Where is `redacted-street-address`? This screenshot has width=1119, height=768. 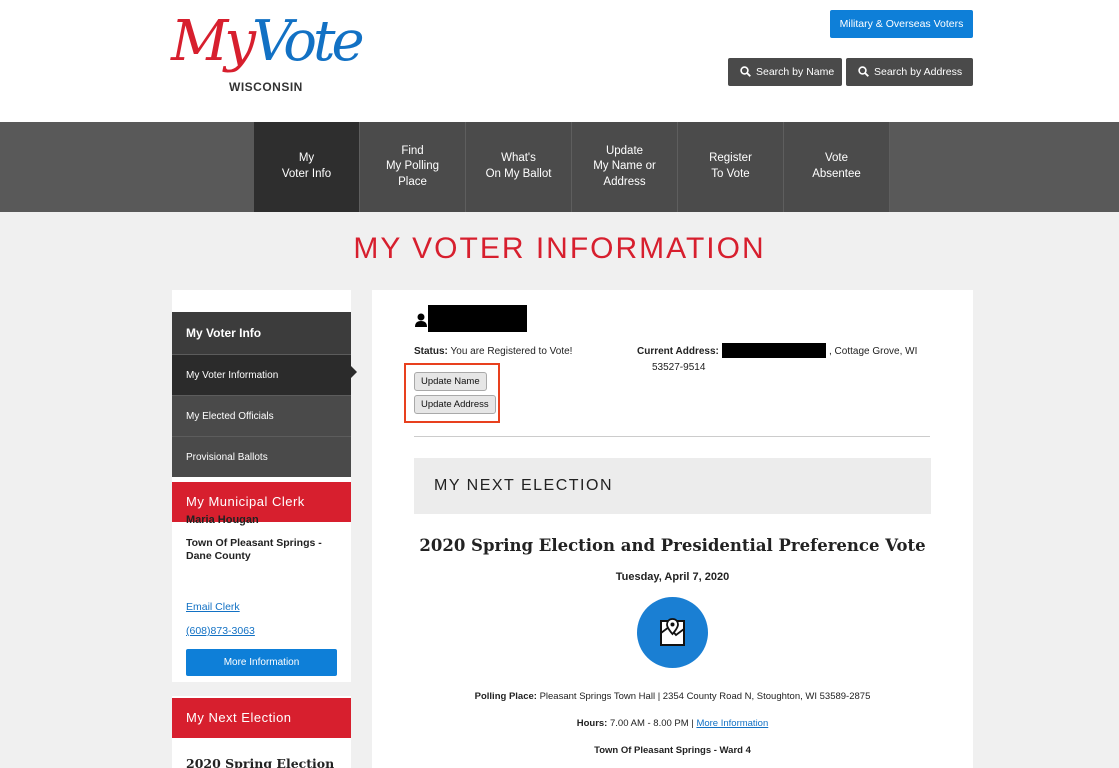
redacted-street-address is located at coordinates (774, 350).